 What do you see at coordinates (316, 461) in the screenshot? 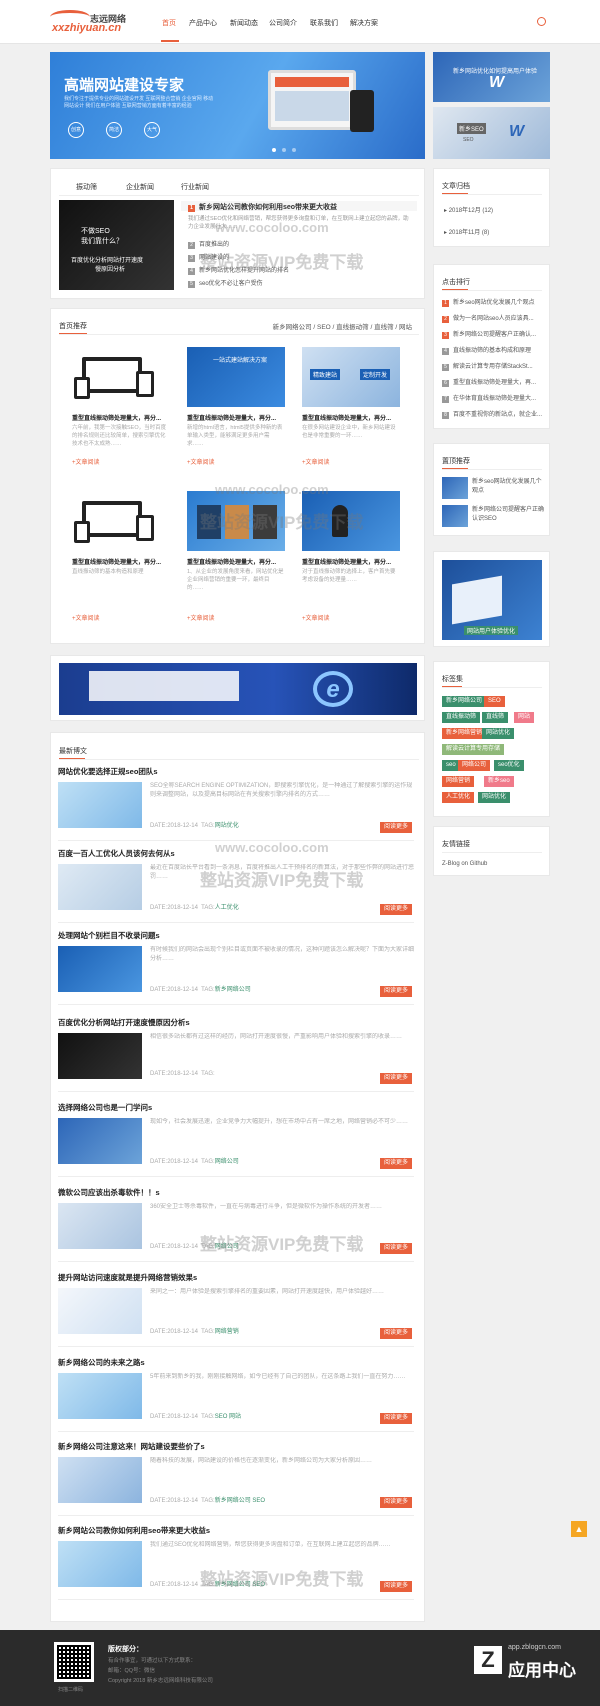
I see `rec-item-3-more: +文章阅读` at bounding box center [316, 461].